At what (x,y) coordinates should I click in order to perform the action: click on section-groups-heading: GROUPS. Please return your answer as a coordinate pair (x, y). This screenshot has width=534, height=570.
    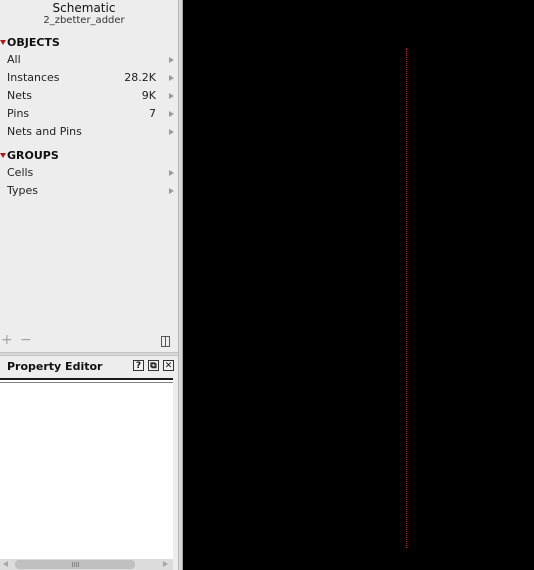
    Looking at the image, I should click on (29, 156).